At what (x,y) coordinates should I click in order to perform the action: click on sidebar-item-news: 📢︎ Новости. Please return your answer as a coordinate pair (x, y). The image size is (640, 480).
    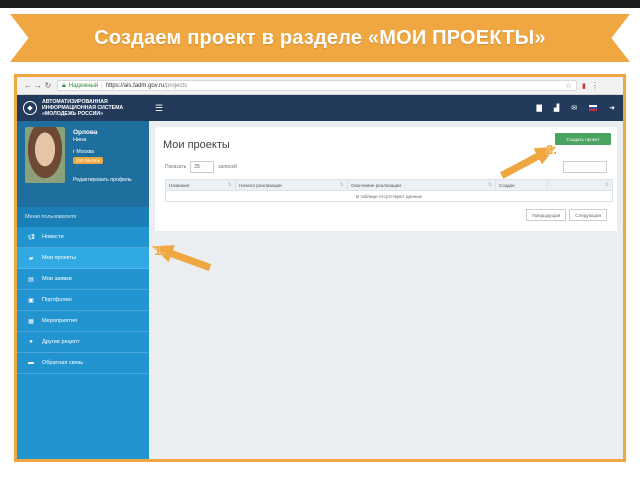
    Looking at the image, I should click on (83, 237).